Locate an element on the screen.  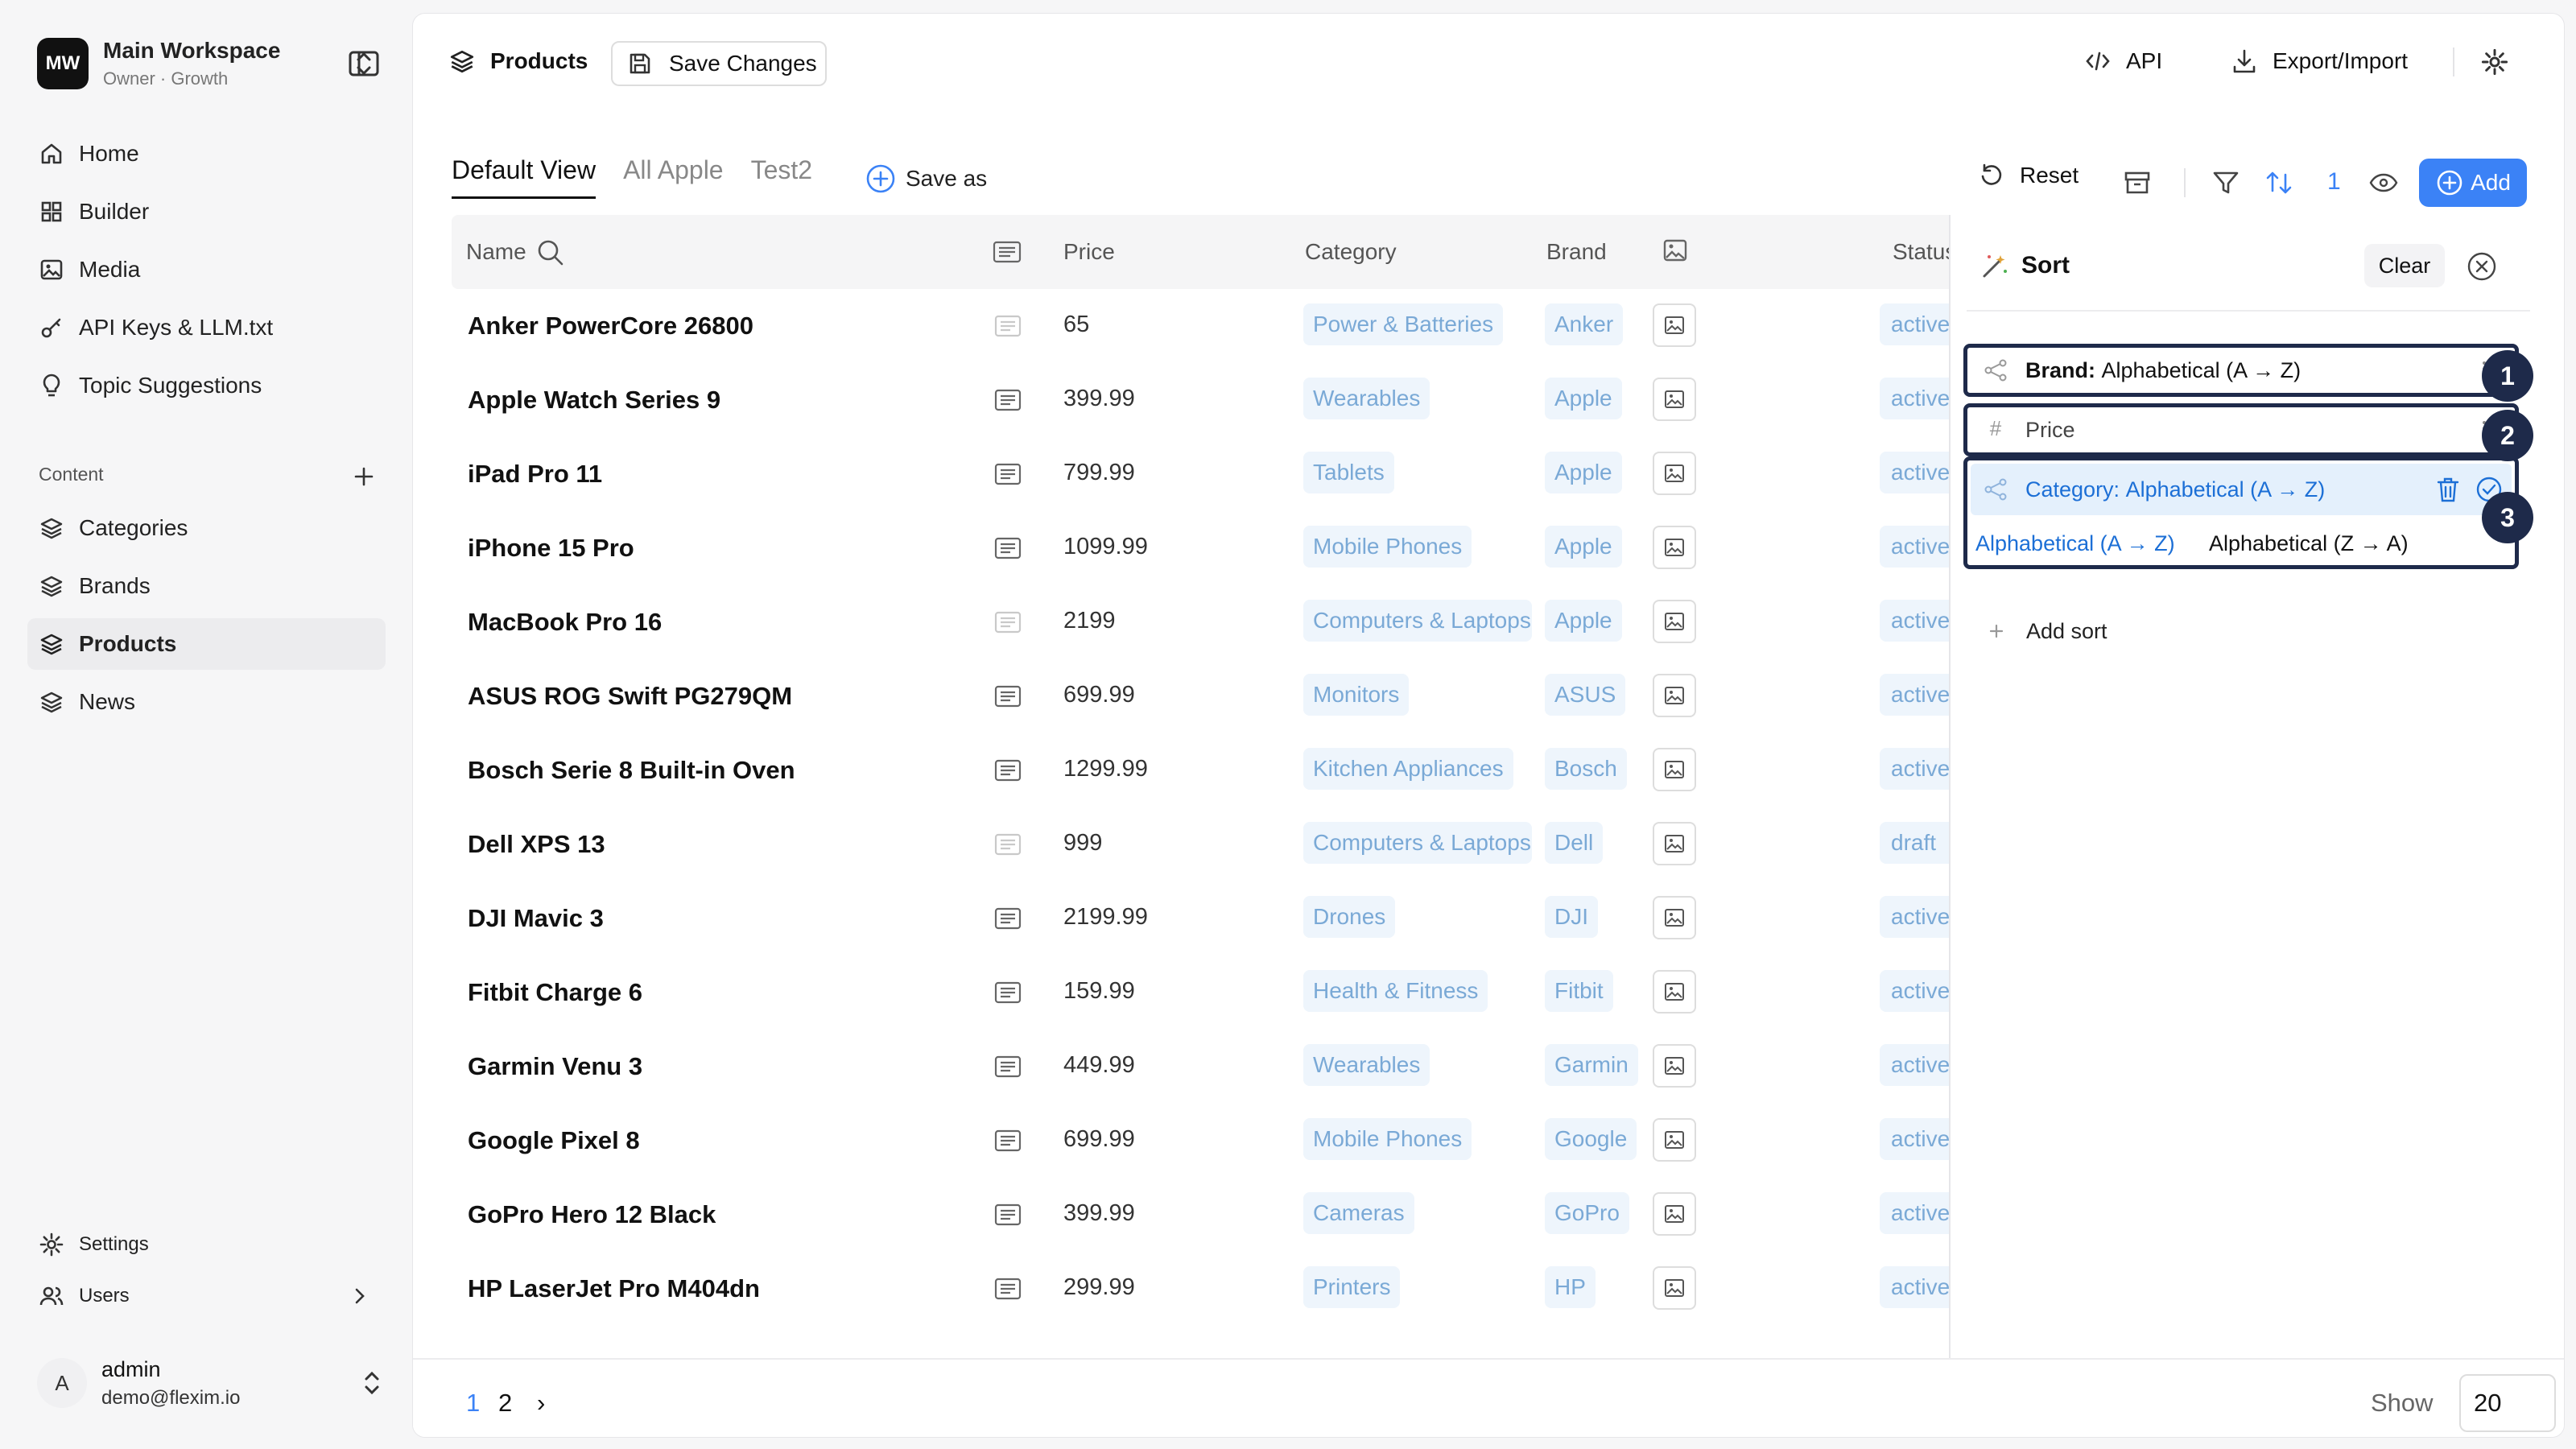
category-tag: Kitchen Appliances is located at coordinates (1408, 769).